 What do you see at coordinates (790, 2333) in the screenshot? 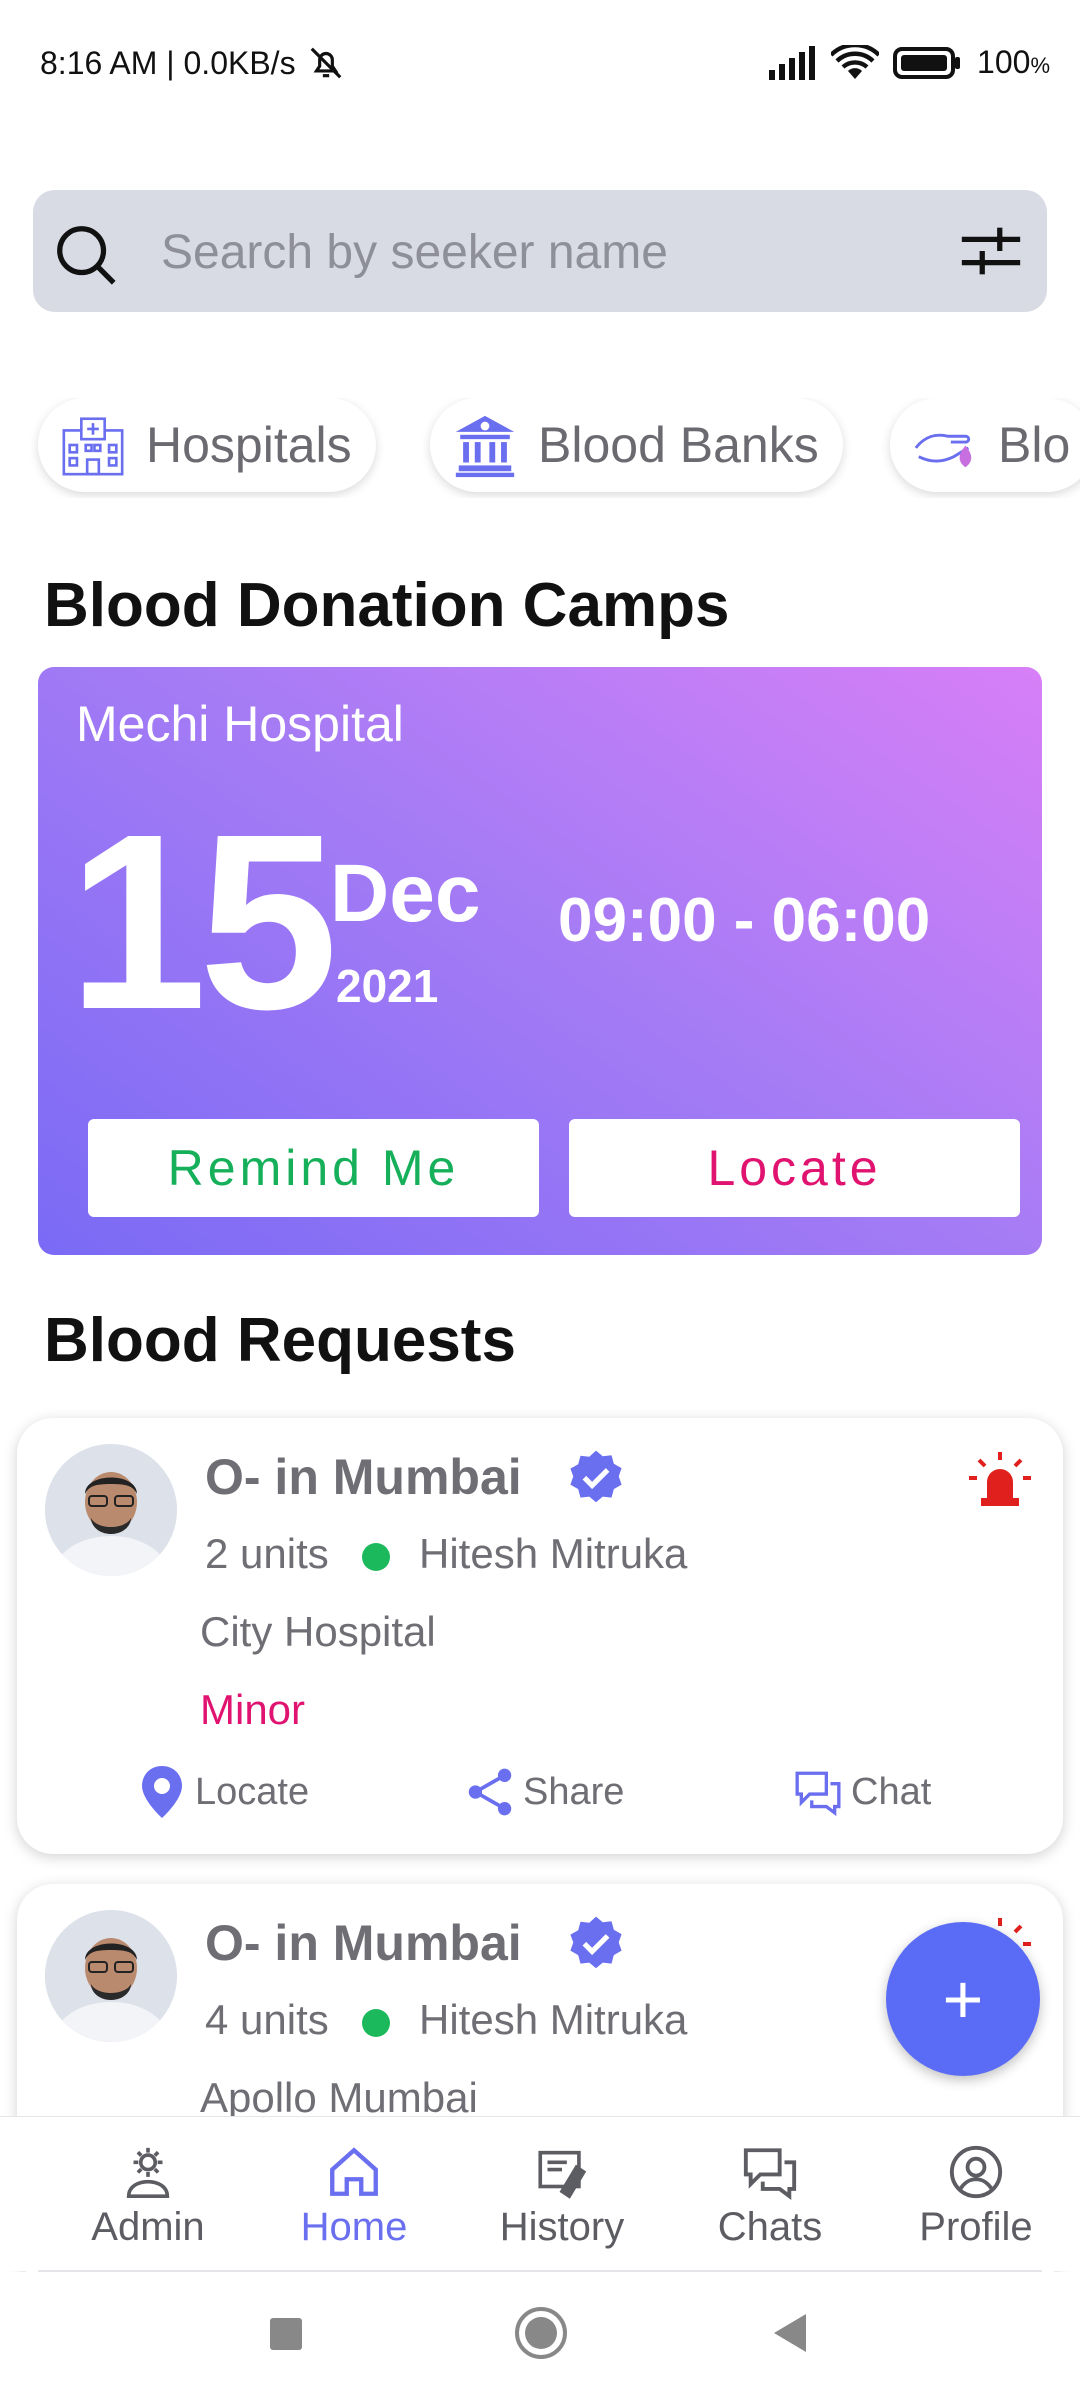
I see `back-icon` at bounding box center [790, 2333].